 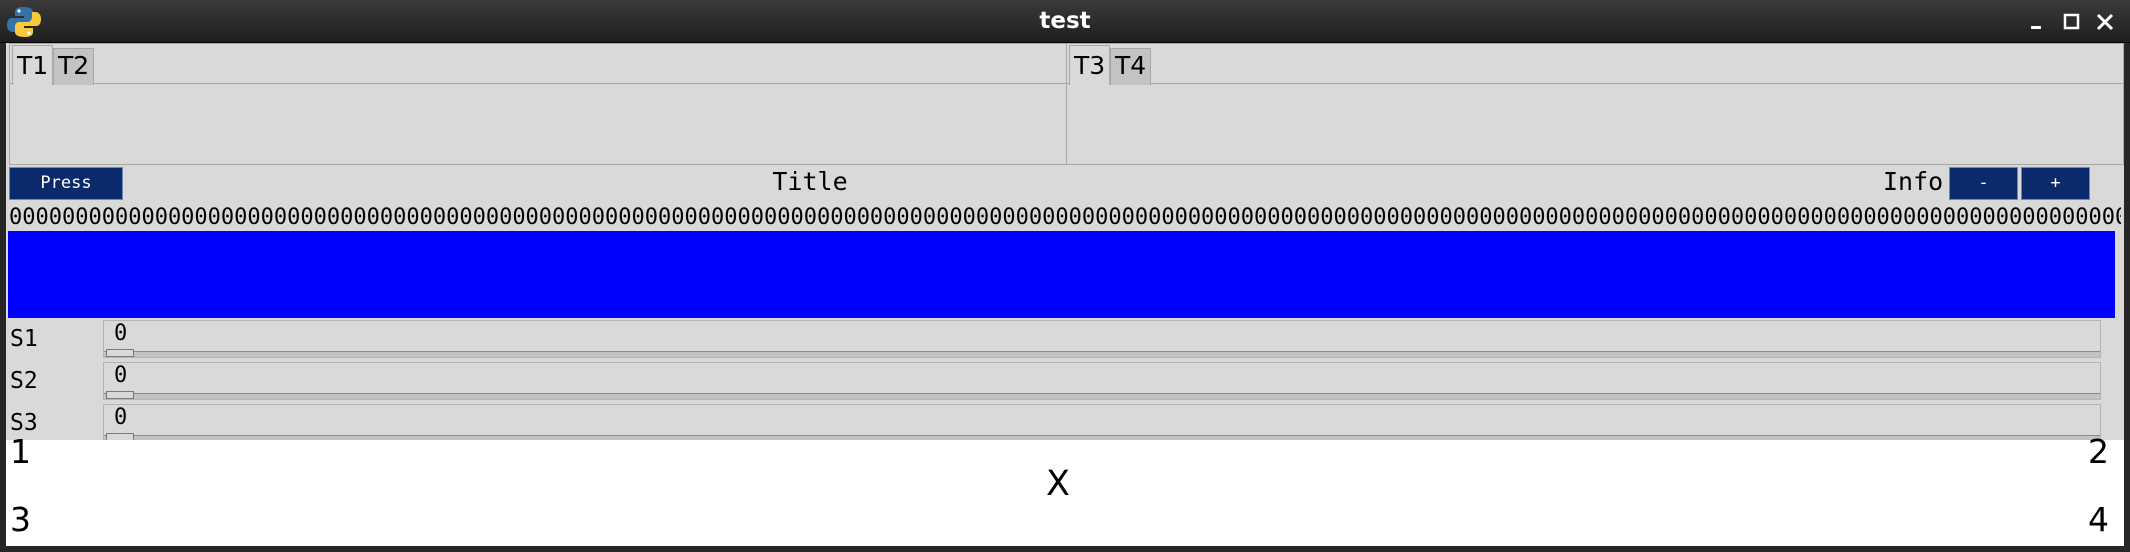 I want to click on tab-page-right, so click(x=1595, y=124).